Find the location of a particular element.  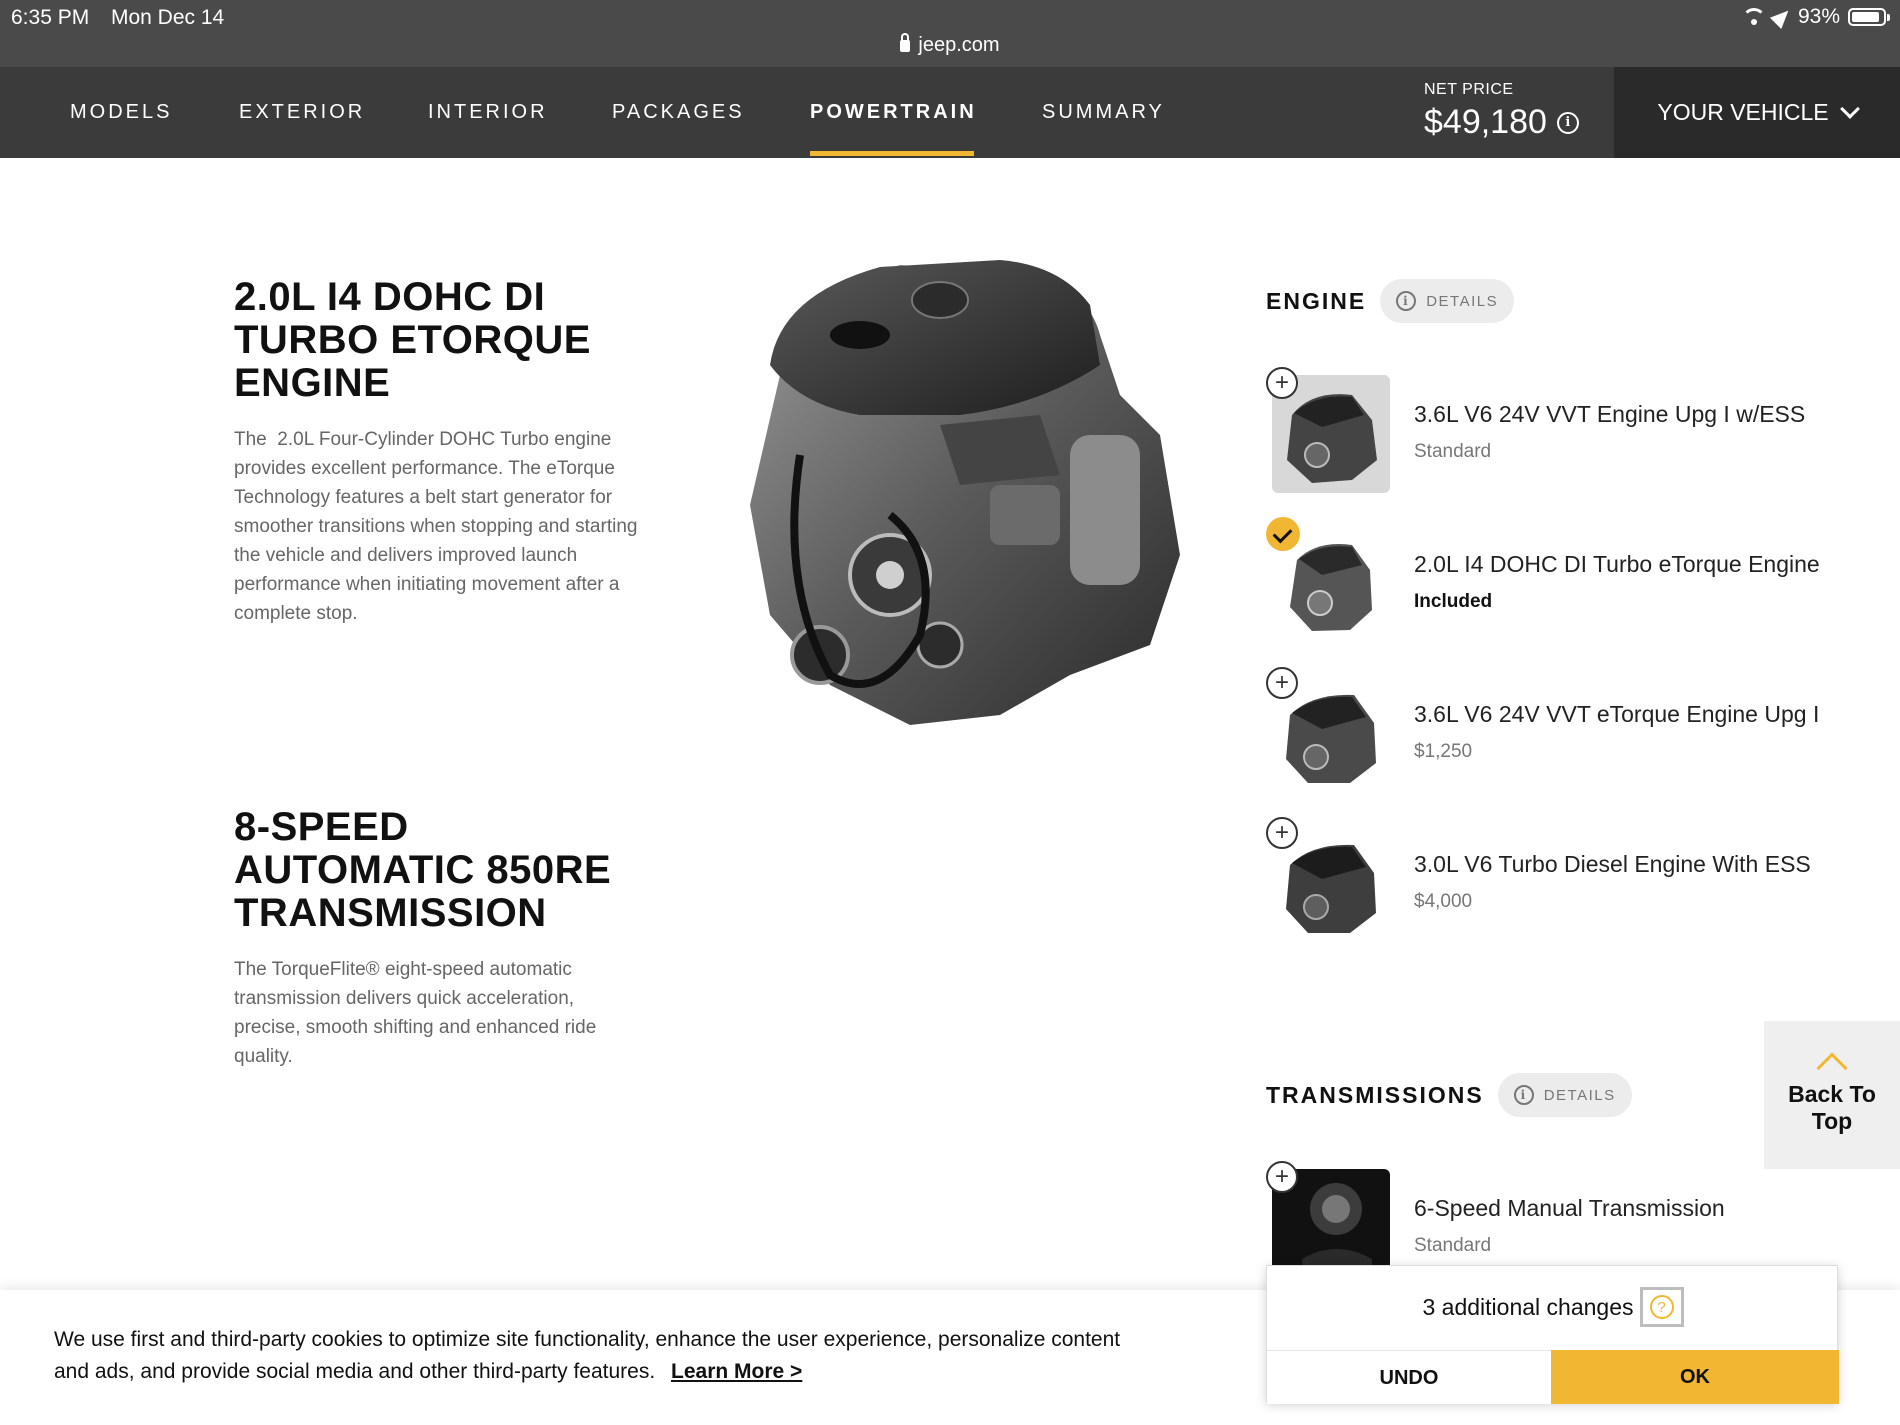

option-price: $1,250 is located at coordinates (1443, 751).